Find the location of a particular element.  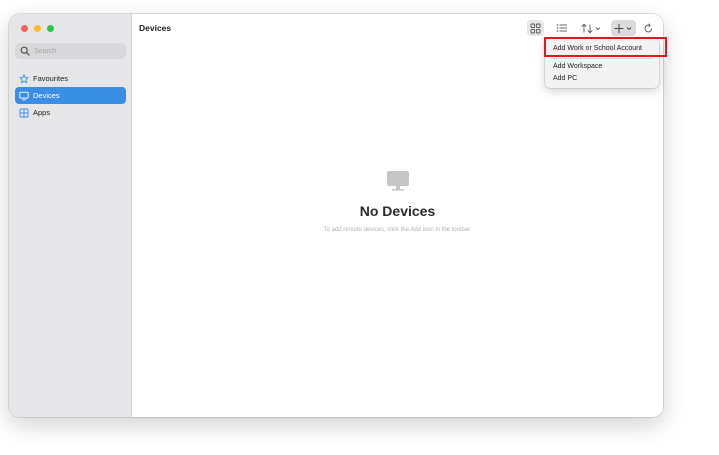

sidebar-item-label: Apps is located at coordinates (42, 112).